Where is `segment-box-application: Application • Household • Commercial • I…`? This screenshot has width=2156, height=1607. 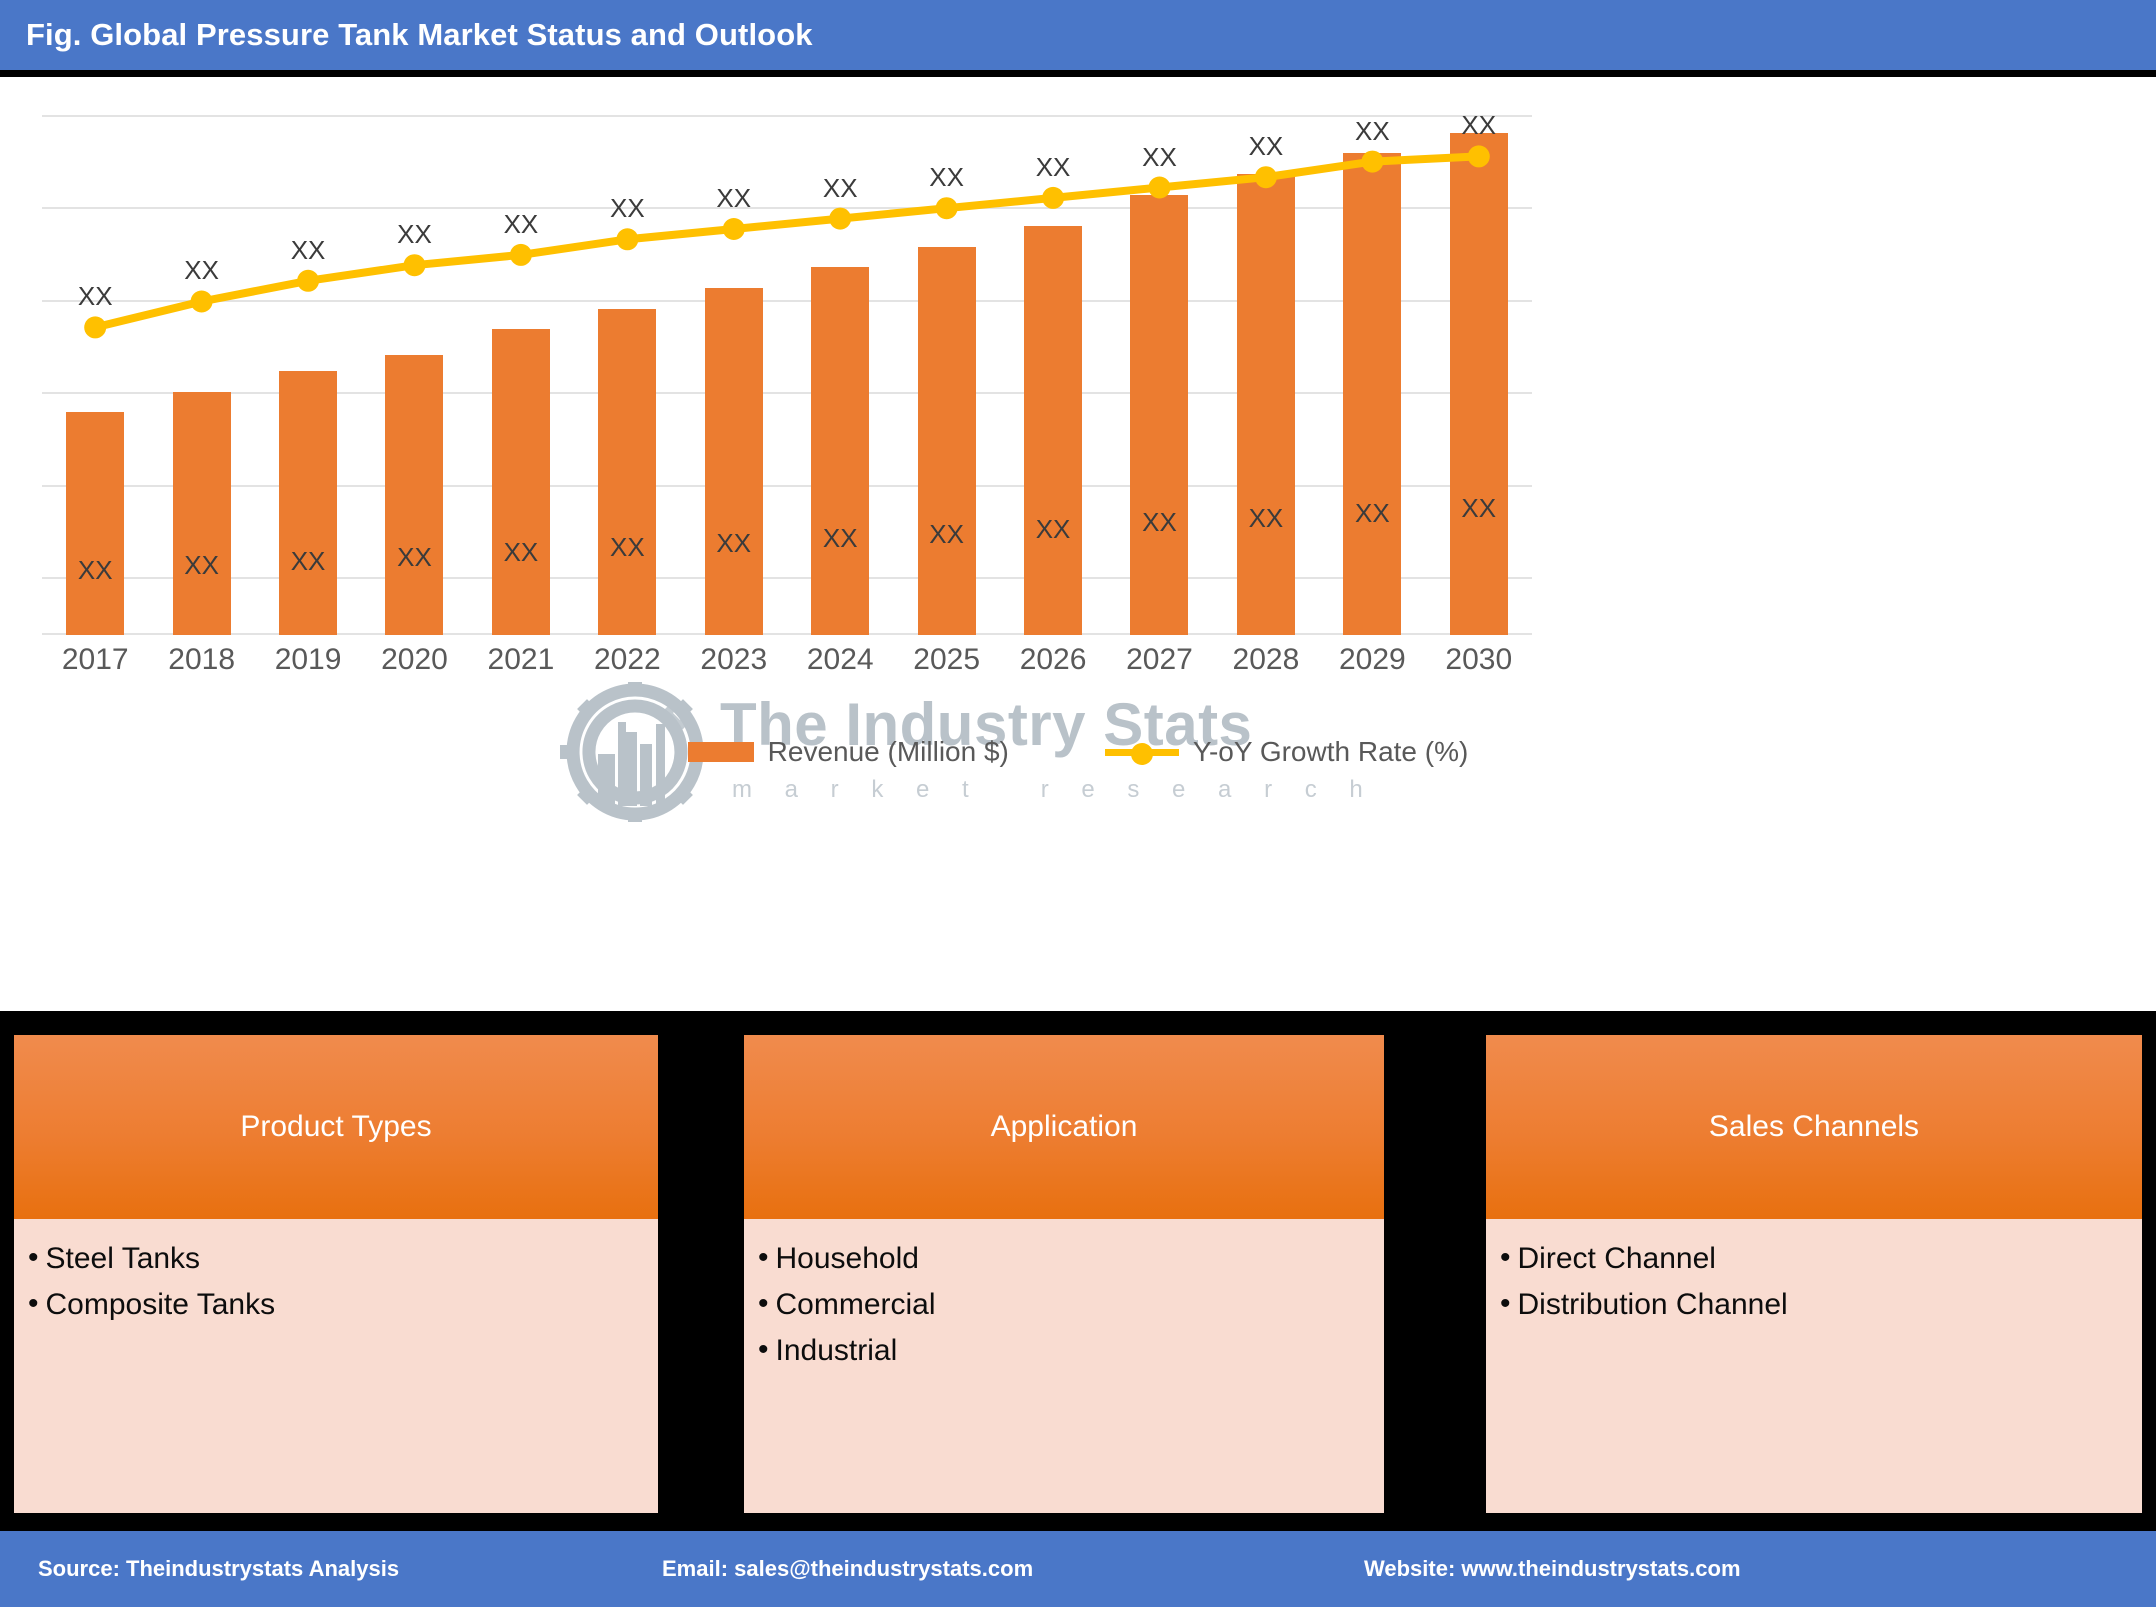
segment-box-application: Application • Household • Commercial • I… is located at coordinates (1064, 1274).